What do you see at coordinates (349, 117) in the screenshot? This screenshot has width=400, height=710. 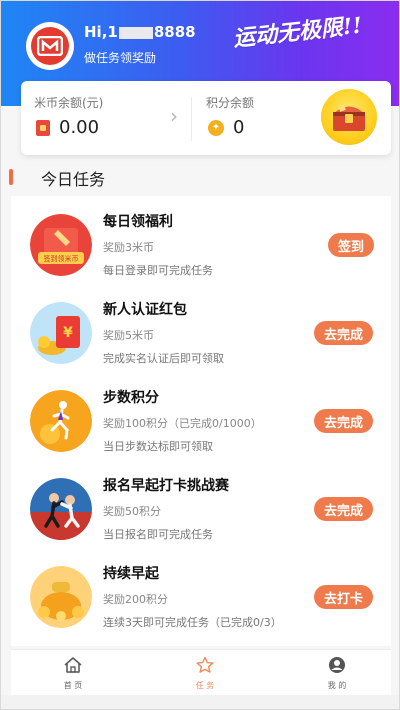 I see `treasure-chest-icon` at bounding box center [349, 117].